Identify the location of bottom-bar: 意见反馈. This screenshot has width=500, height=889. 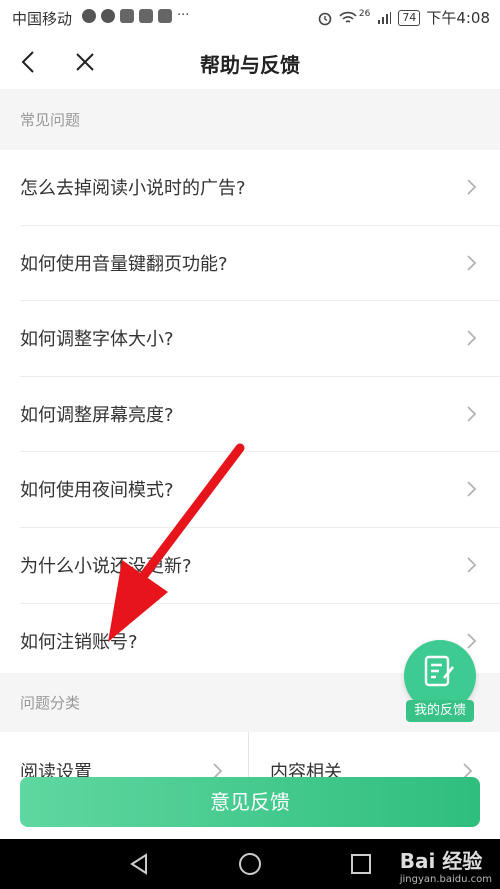
(250, 808).